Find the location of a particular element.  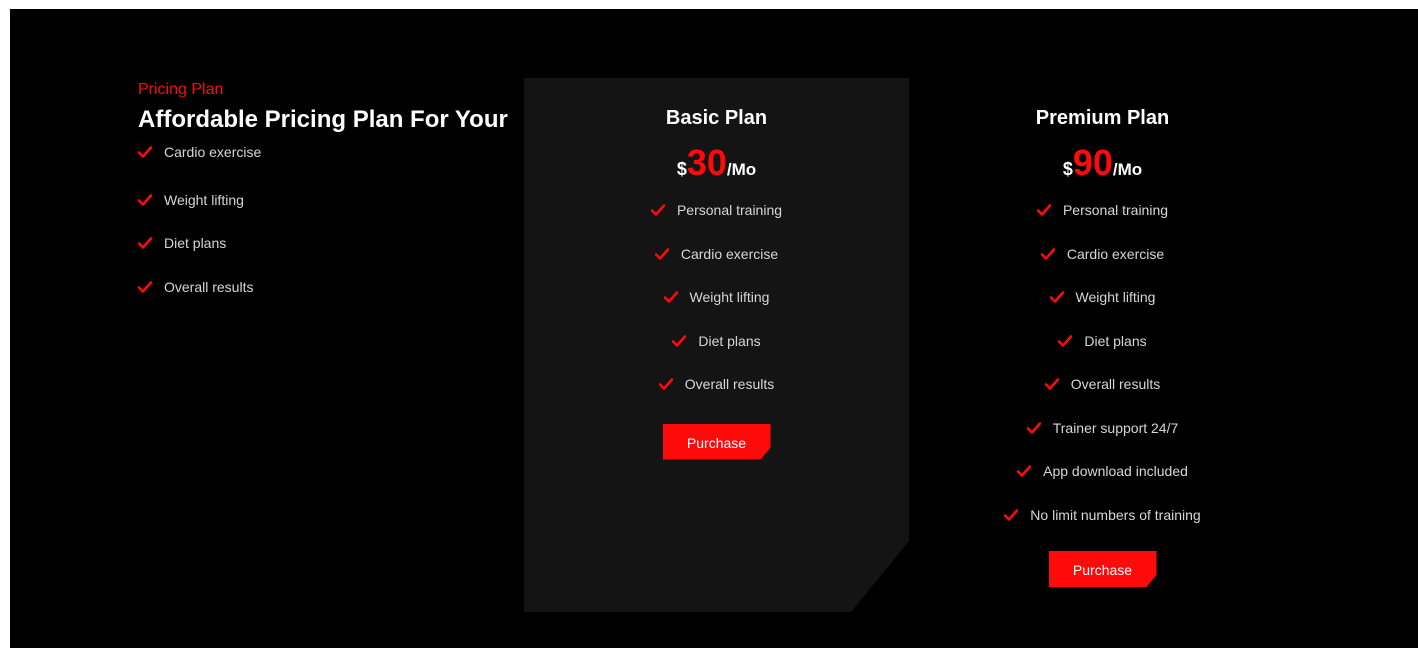

plan-price: $90/Mo is located at coordinates (1102, 163).